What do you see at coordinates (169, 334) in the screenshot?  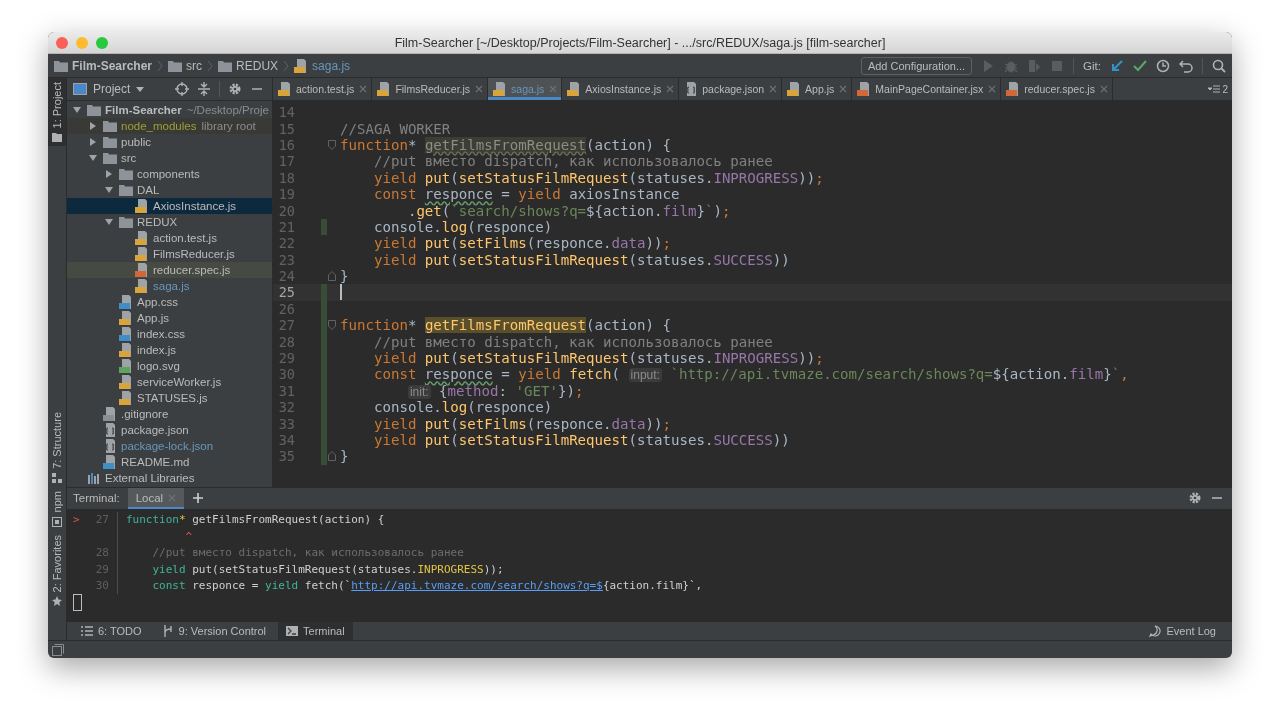 I see `tree-item: index.css` at bounding box center [169, 334].